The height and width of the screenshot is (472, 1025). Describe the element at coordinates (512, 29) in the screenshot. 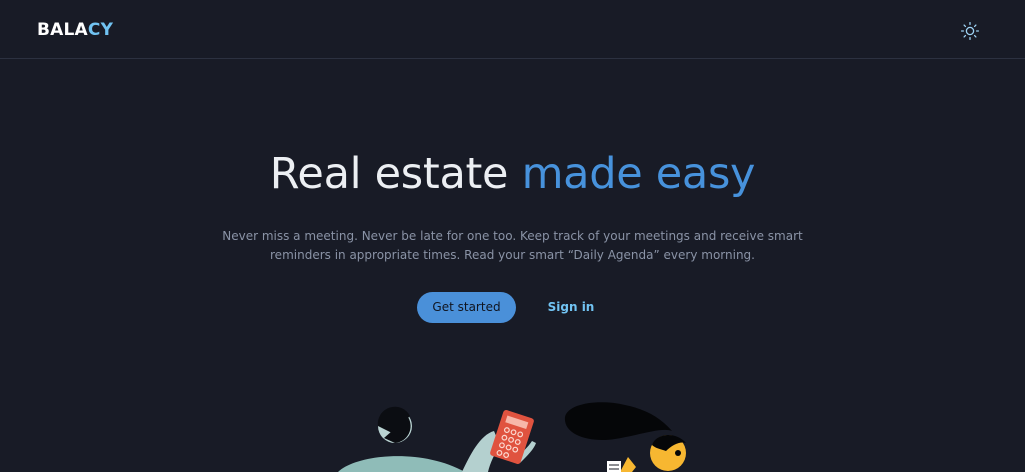

I see `top-navbar: BALACY` at that location.